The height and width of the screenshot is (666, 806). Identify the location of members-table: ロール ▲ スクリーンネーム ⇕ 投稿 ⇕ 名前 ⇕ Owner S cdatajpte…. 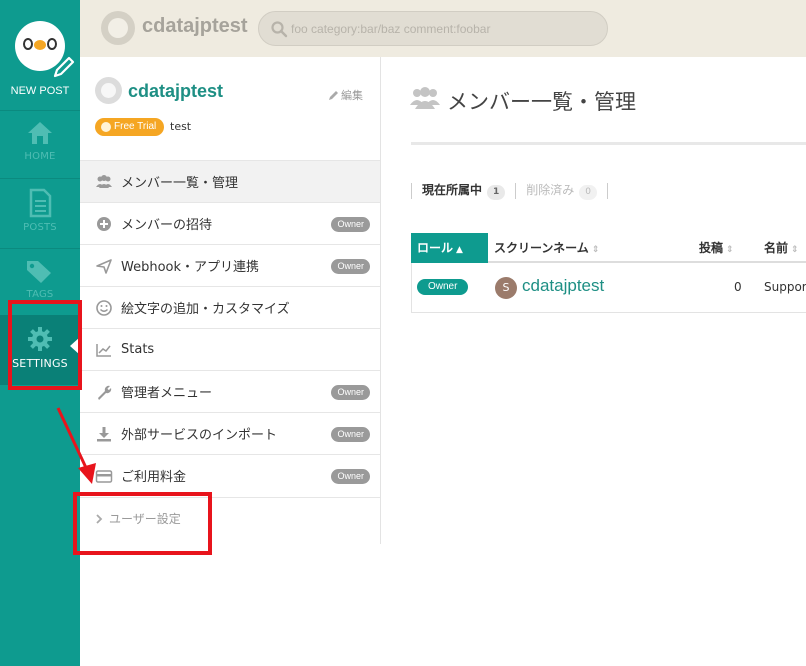
(608, 273).